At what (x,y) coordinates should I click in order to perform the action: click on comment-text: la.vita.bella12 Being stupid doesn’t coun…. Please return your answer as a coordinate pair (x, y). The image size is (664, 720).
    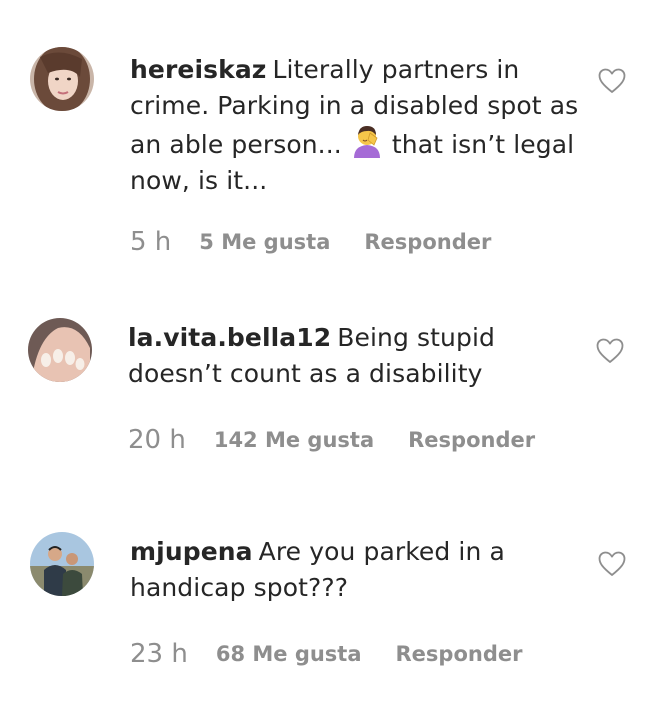
    Looking at the image, I should click on (355, 356).